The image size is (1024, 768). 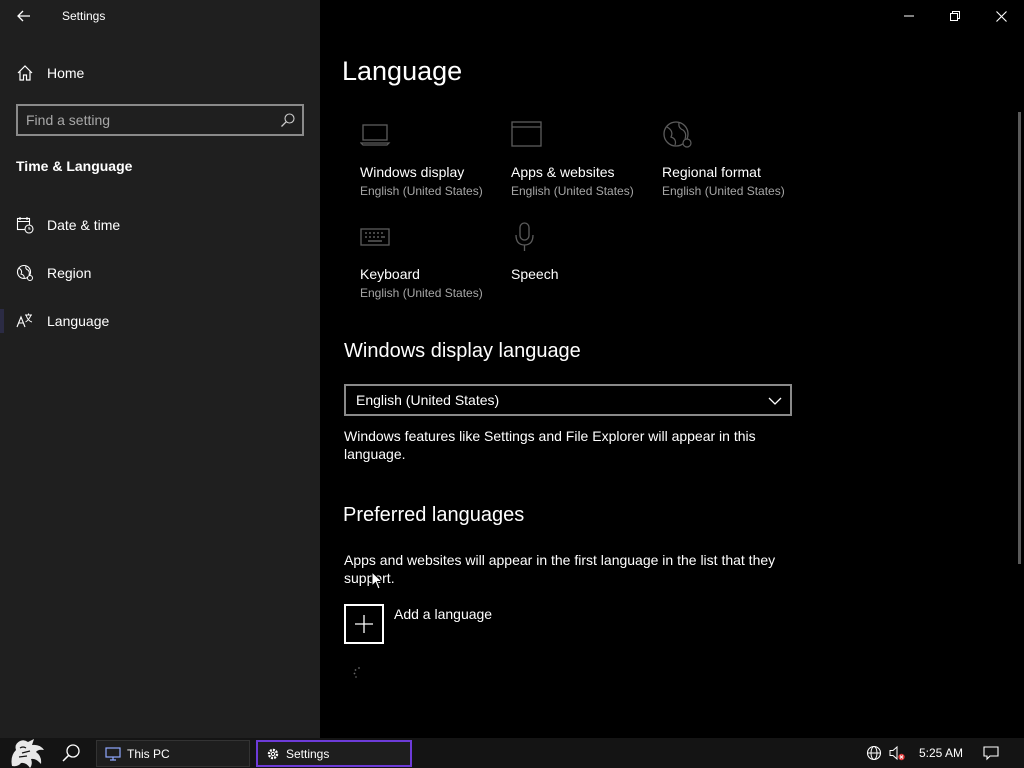 I want to click on add-box, so click(x=364, y=624).